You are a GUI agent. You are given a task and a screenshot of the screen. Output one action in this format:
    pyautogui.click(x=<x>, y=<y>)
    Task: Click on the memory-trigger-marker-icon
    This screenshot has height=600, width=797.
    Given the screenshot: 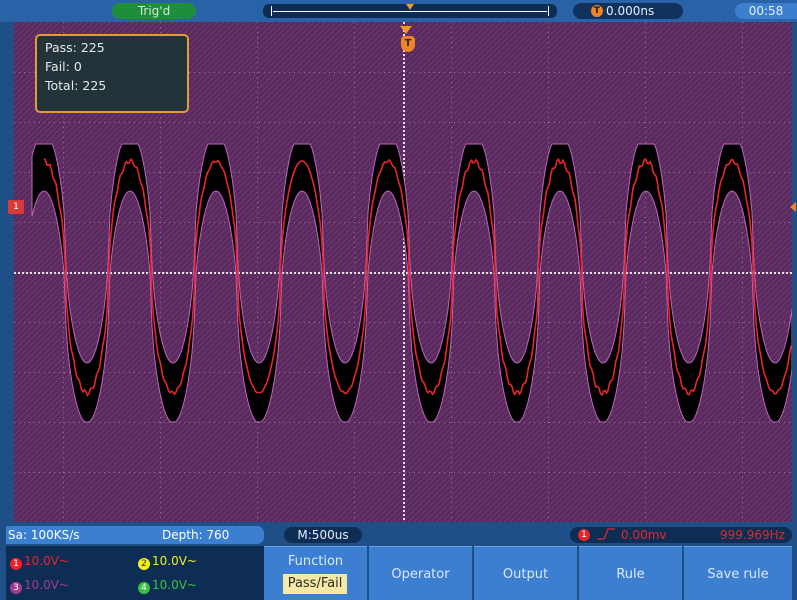 What is the action you would take?
    pyautogui.click(x=410, y=7)
    